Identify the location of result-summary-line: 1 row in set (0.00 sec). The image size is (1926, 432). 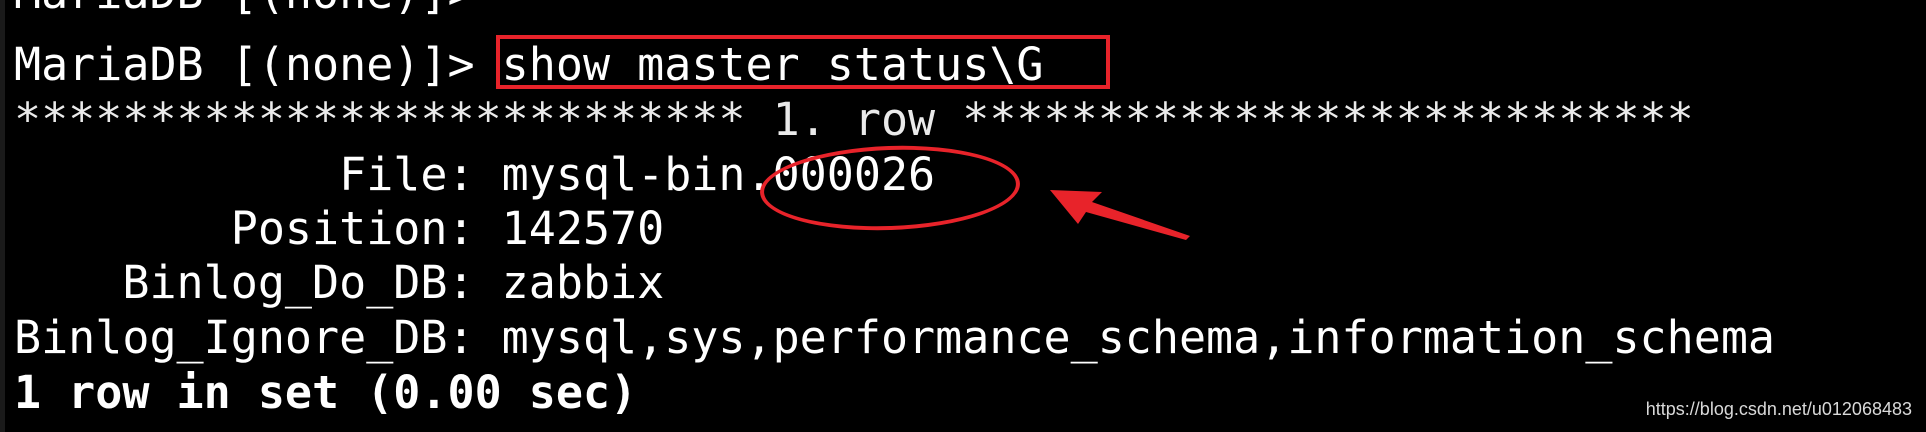
(326, 392).